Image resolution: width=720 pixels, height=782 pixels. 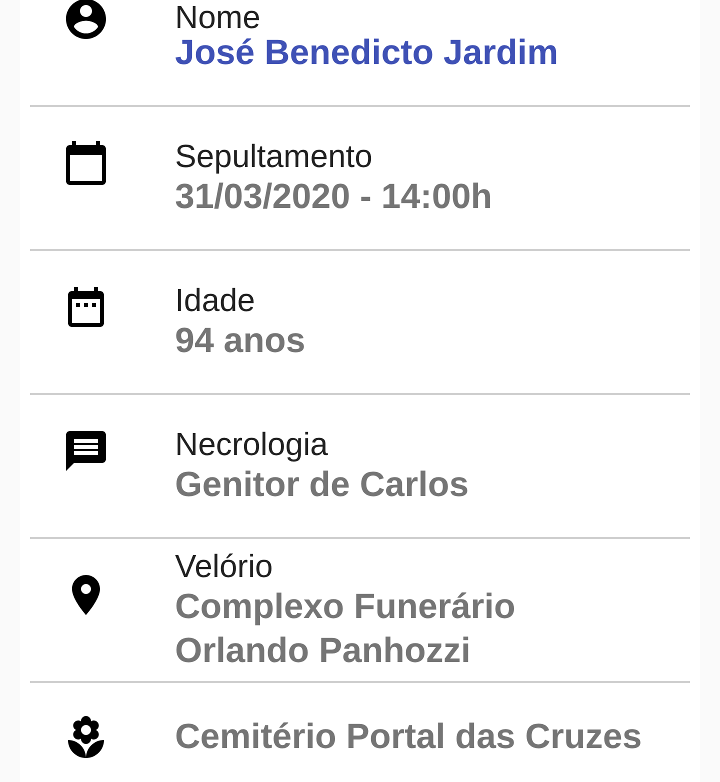 What do you see at coordinates (240, 341) in the screenshot?
I see `field-value: 94 anos` at bounding box center [240, 341].